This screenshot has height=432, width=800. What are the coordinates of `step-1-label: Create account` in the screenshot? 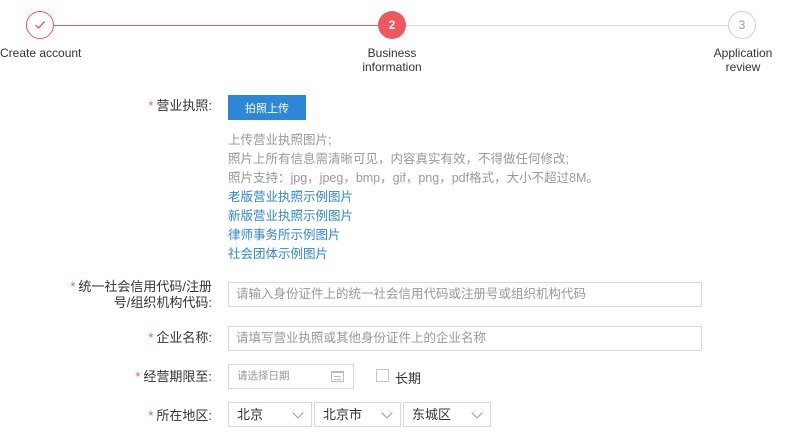 It's located at (41, 53).